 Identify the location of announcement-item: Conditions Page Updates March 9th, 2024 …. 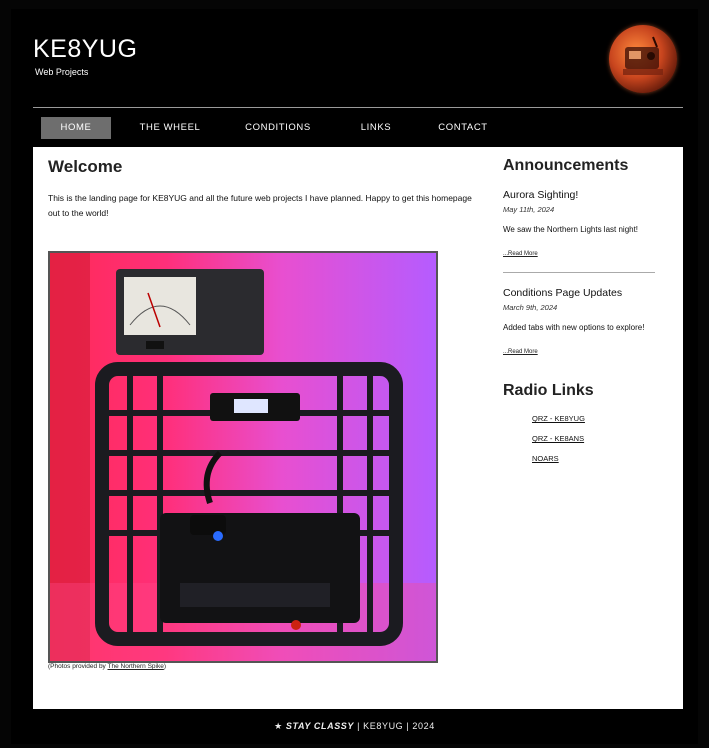
(588, 322).